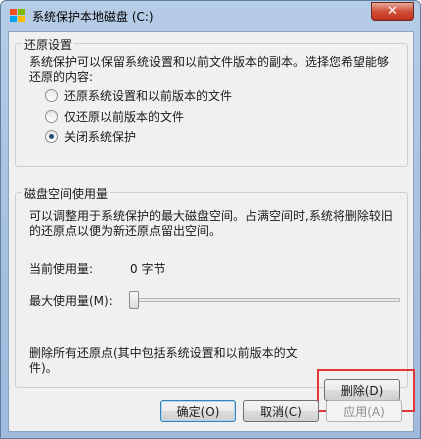 The width and height of the screenshot is (421, 439). I want to click on max-usage-slider-track, so click(266, 300).